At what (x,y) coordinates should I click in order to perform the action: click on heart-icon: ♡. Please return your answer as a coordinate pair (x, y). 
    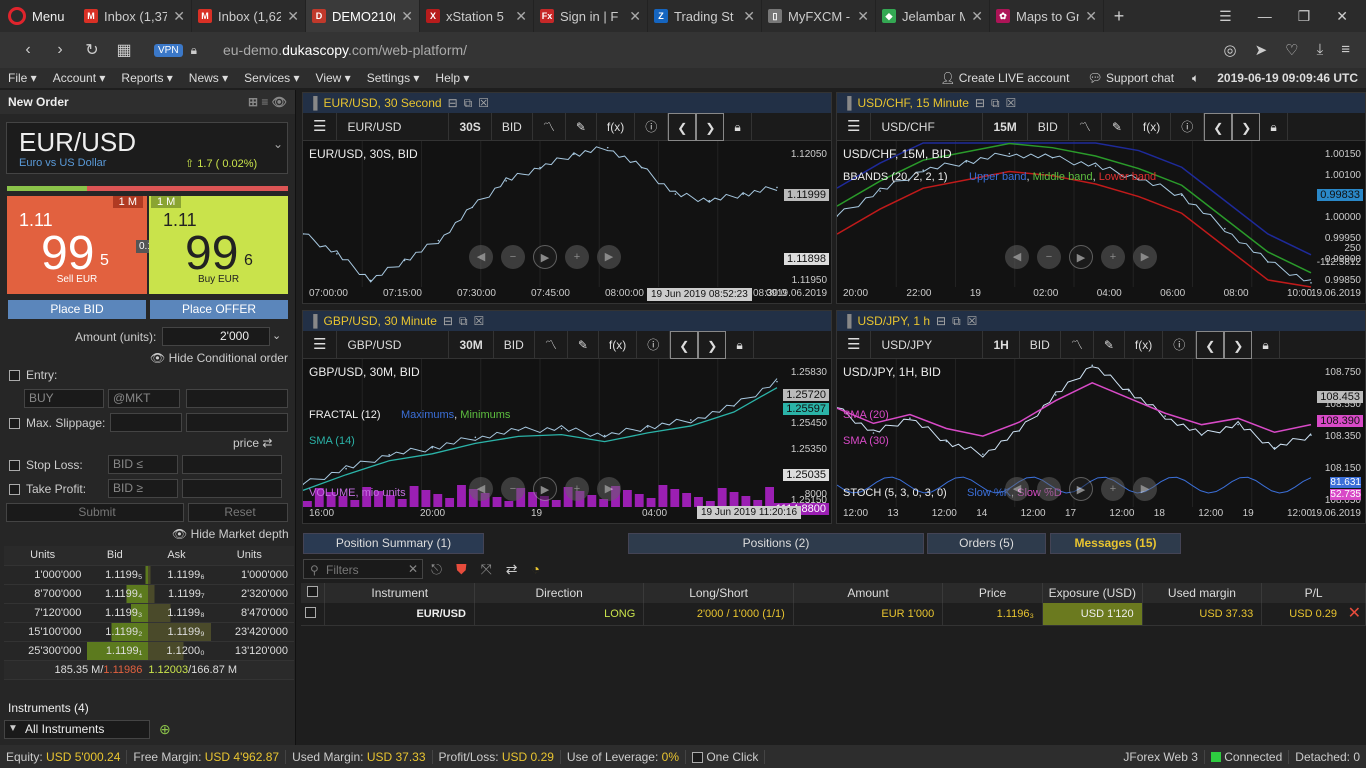
    Looking at the image, I should click on (1291, 50).